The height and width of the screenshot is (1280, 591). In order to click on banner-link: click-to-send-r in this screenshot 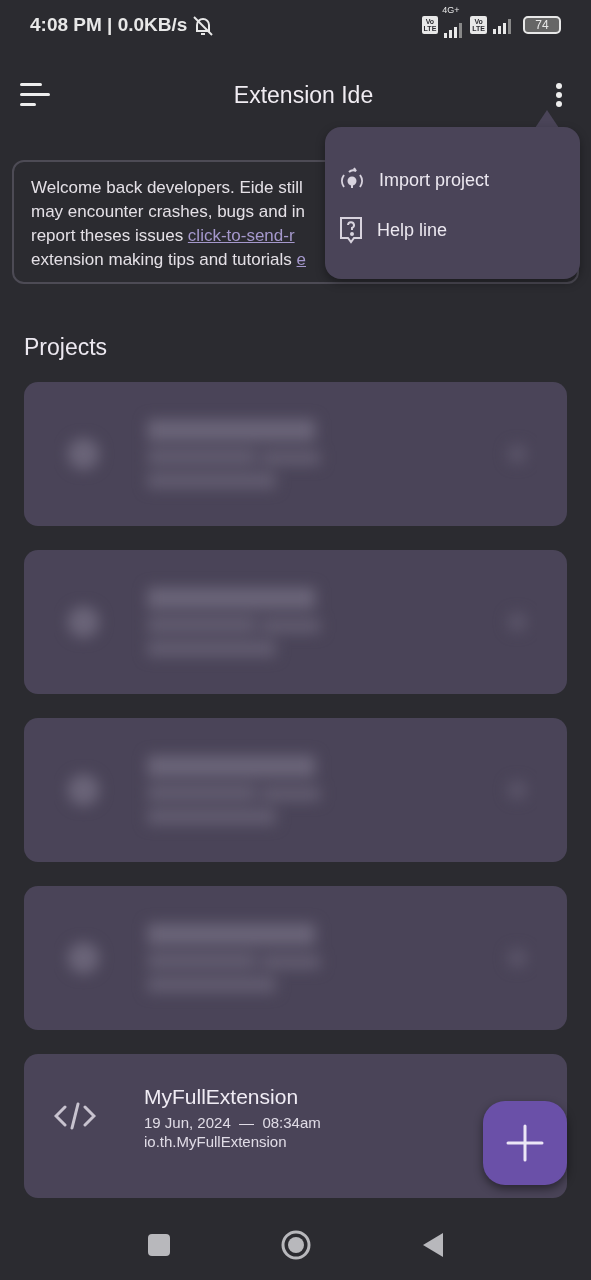, I will do `click(241, 236)`.